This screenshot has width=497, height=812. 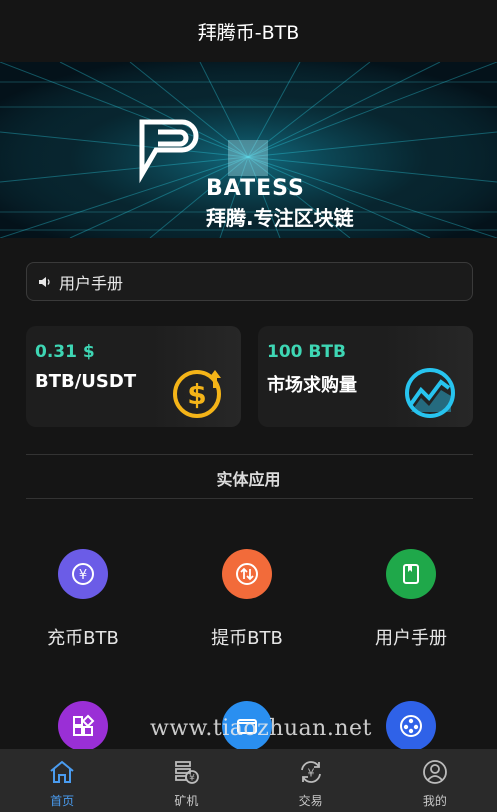 I want to click on app-grid, so click(x=83, y=726).